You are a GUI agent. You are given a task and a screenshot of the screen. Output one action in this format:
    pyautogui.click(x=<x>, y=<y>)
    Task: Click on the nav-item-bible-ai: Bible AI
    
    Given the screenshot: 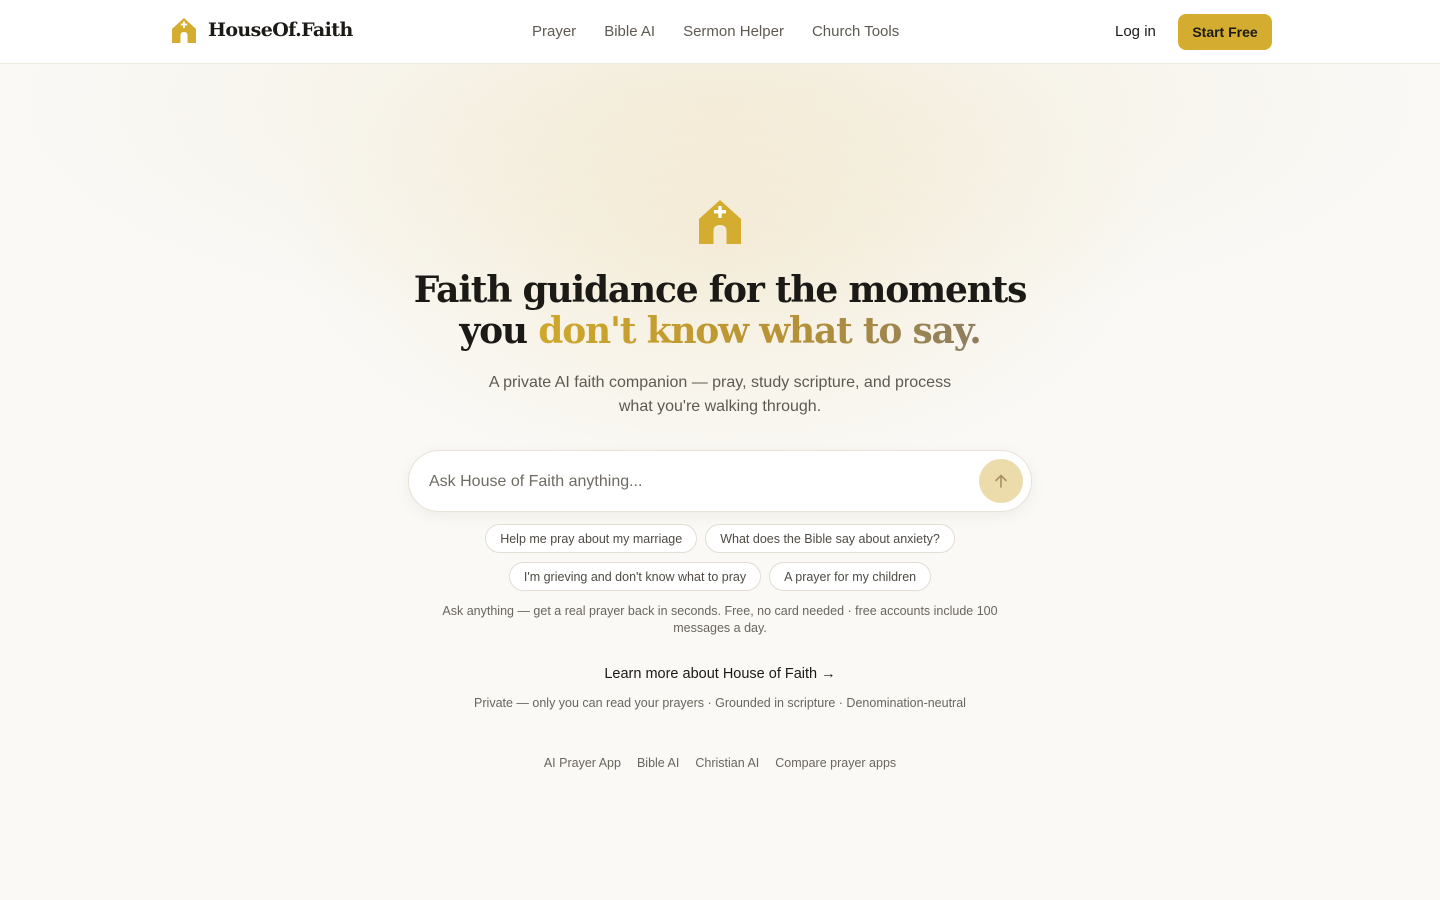 What is the action you would take?
    pyautogui.click(x=629, y=32)
    